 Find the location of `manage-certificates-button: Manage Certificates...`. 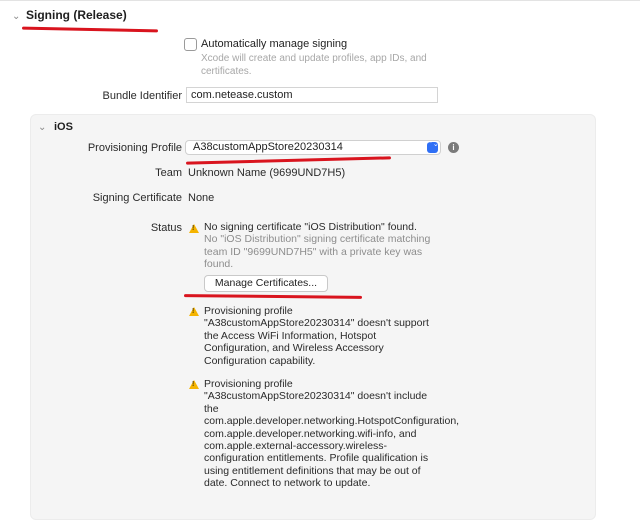

manage-certificates-button: Manage Certificates... is located at coordinates (266, 283).